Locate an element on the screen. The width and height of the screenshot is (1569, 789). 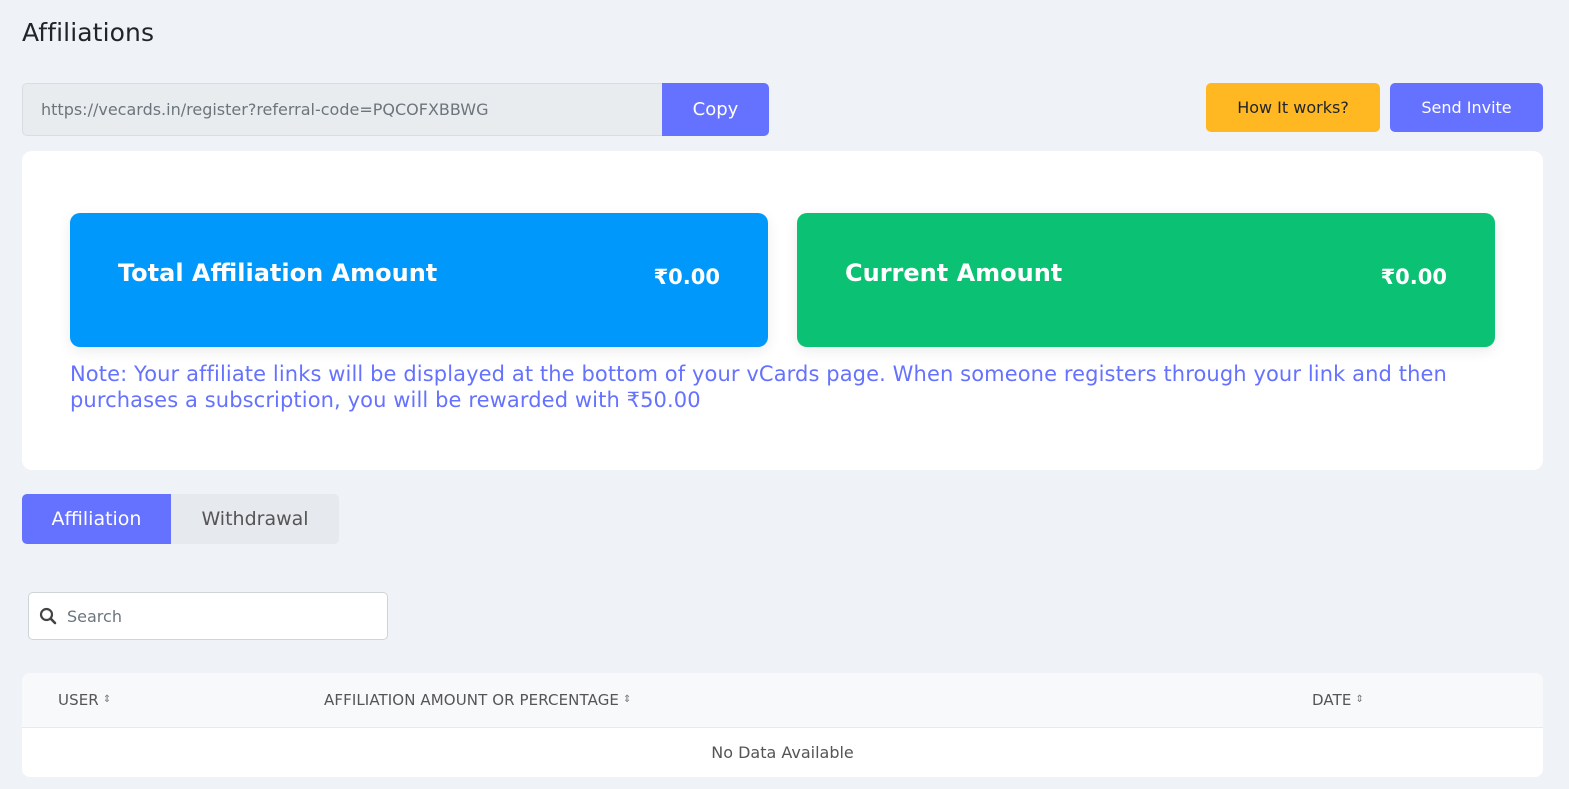
tab-withdrawal: Withdrawal is located at coordinates (255, 519).